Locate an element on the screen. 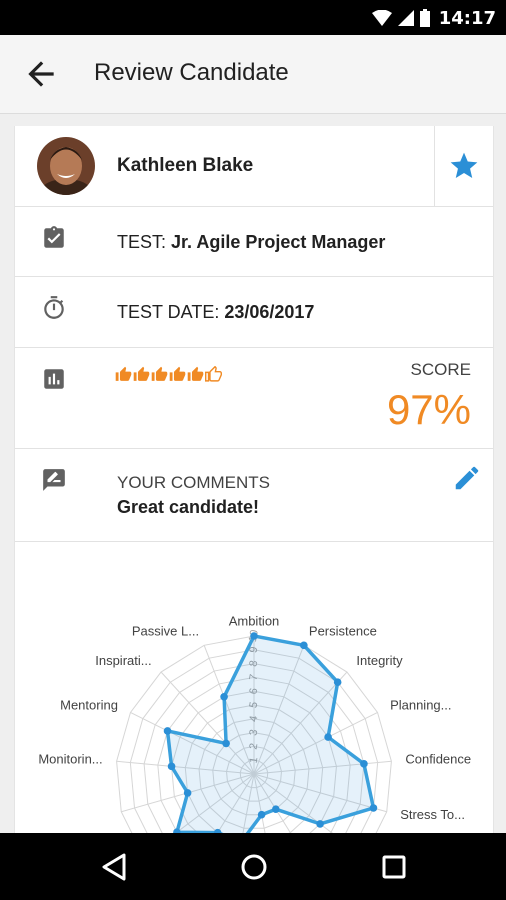 This screenshot has width=506, height=900. test-date-value: 23/06/2017 is located at coordinates (269, 312).